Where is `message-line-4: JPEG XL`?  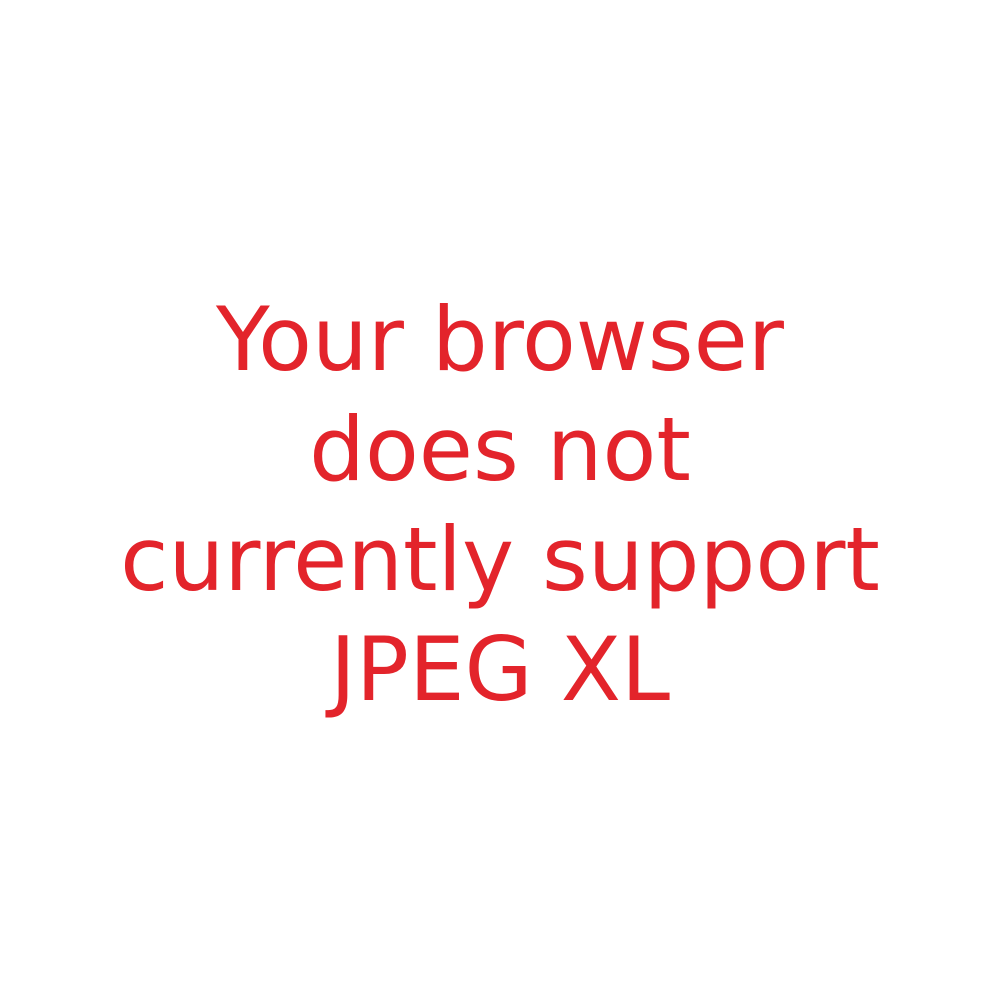 message-line-4: JPEG XL is located at coordinates (500, 669).